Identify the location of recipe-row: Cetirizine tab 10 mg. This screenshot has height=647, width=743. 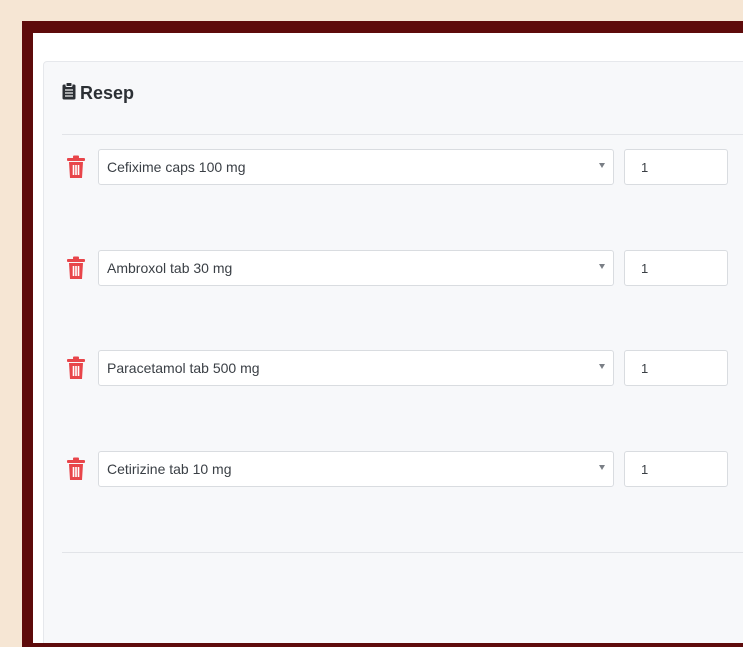
(396, 469).